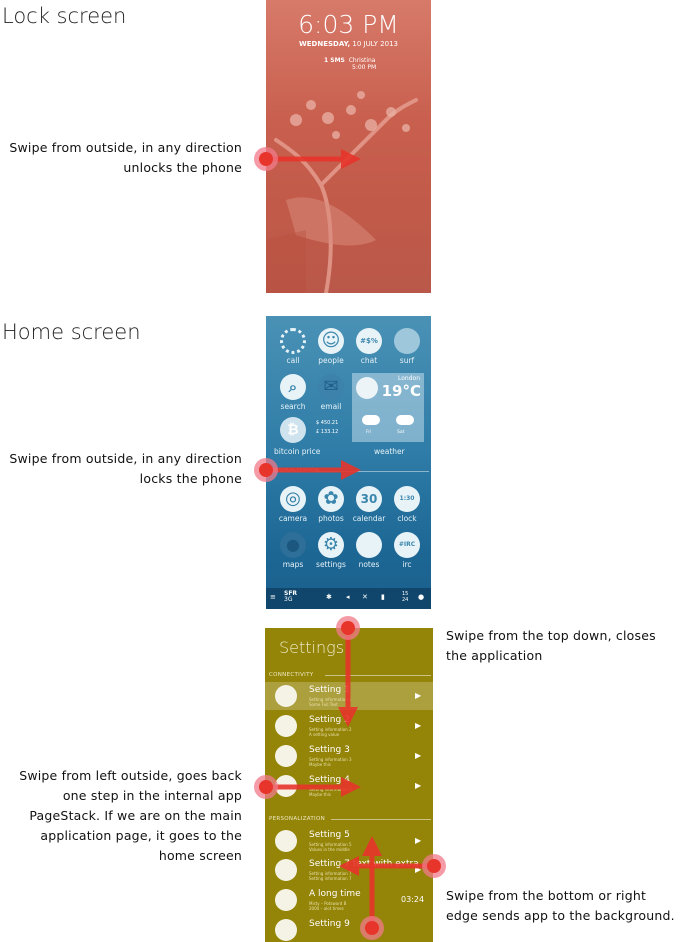 This screenshot has width=680, height=942. I want to click on lock-swipe-gesture, so click(307, 159).